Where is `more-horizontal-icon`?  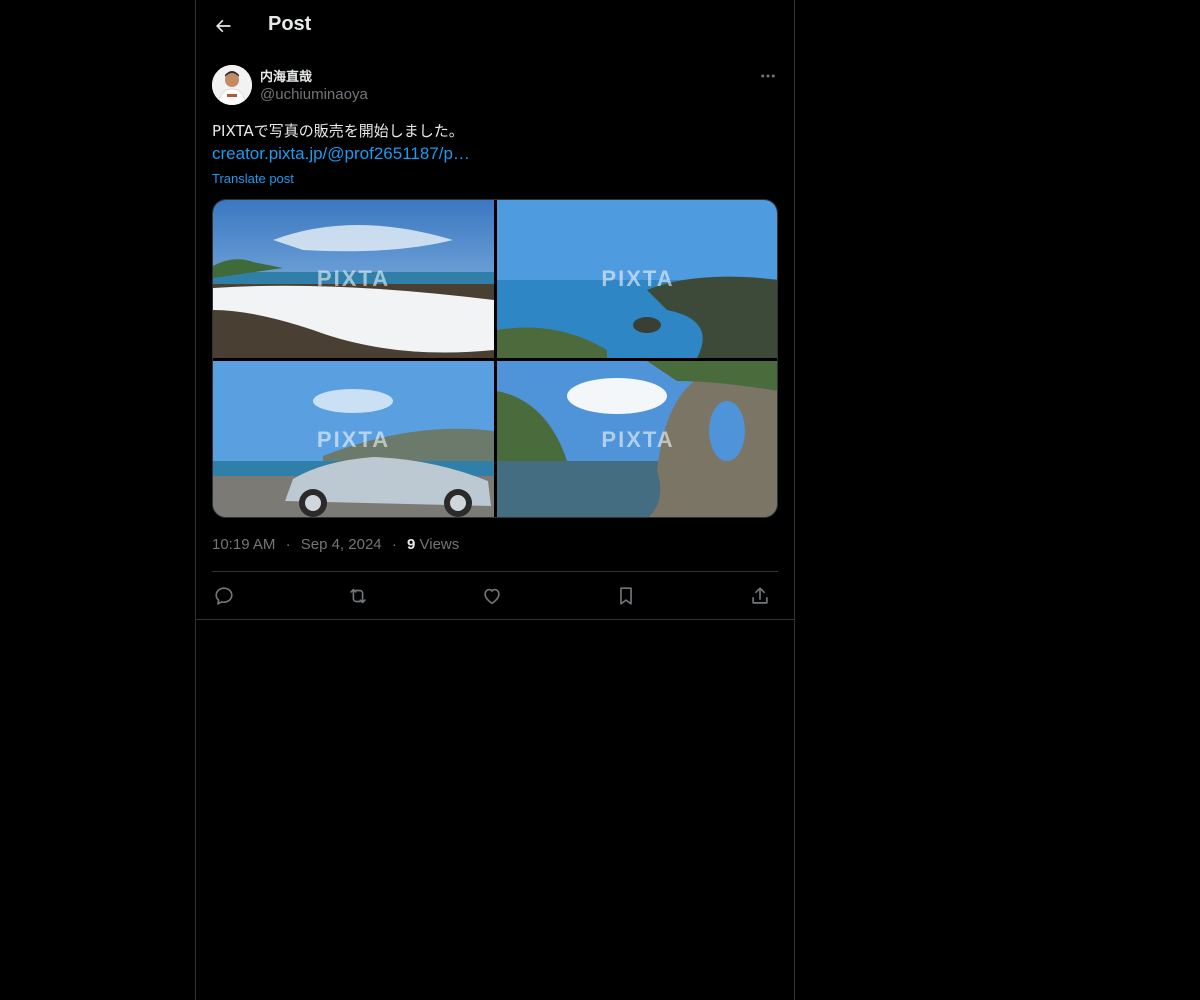 more-horizontal-icon is located at coordinates (768, 76).